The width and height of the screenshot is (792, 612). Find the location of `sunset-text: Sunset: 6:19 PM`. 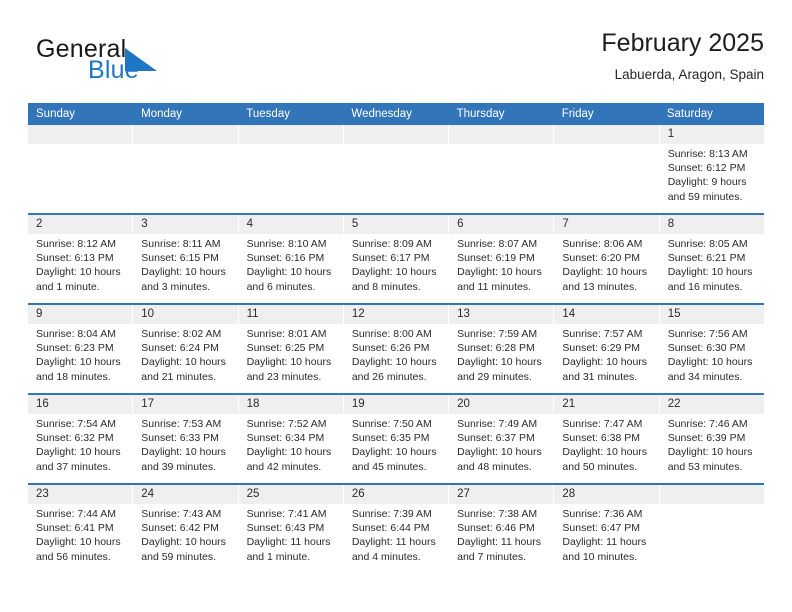

sunset-text: Sunset: 6:19 PM is located at coordinates (496, 258).